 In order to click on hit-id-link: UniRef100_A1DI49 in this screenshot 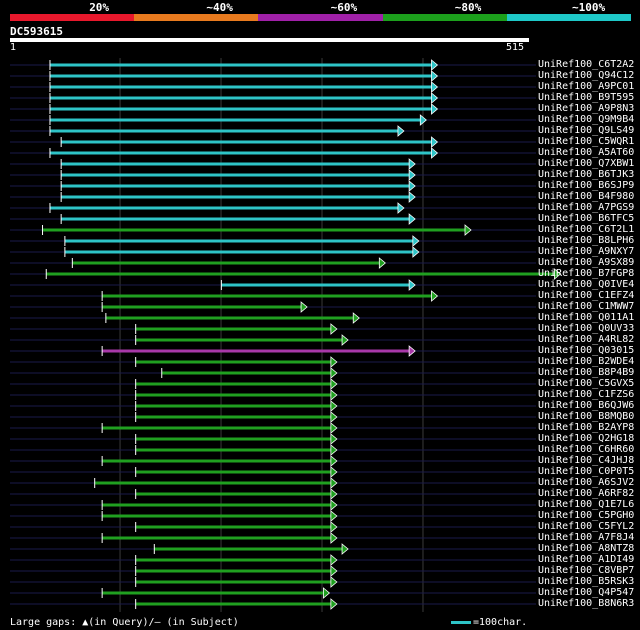, I will do `click(586, 559)`.